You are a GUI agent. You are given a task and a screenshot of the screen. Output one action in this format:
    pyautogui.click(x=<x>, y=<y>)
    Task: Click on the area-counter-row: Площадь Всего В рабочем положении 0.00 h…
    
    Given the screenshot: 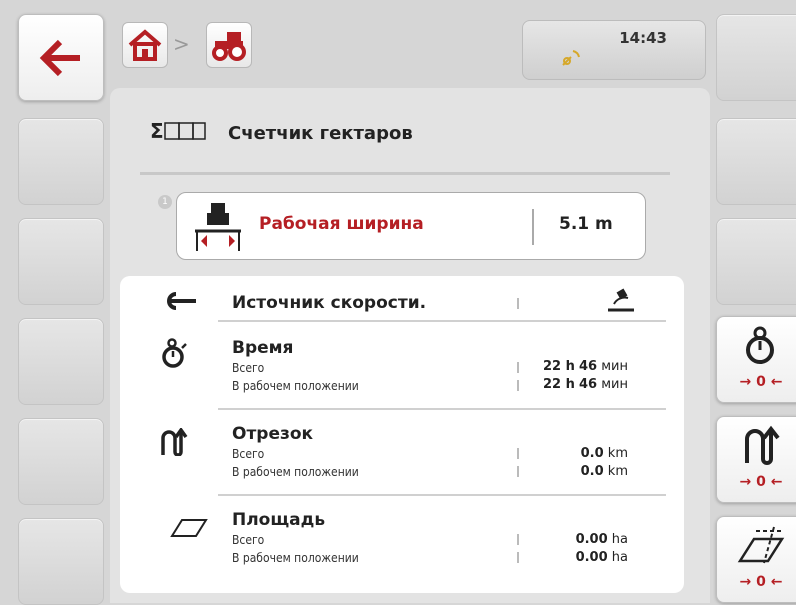 What is the action you would take?
    pyautogui.click(x=402, y=545)
    